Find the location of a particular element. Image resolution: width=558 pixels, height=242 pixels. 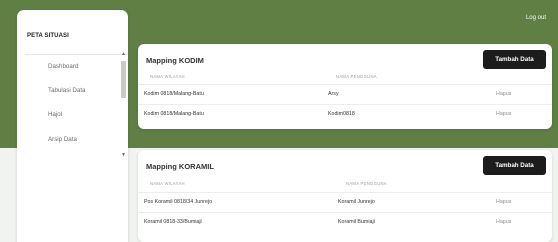

scroll-up-icon: ▲ is located at coordinates (123, 54).